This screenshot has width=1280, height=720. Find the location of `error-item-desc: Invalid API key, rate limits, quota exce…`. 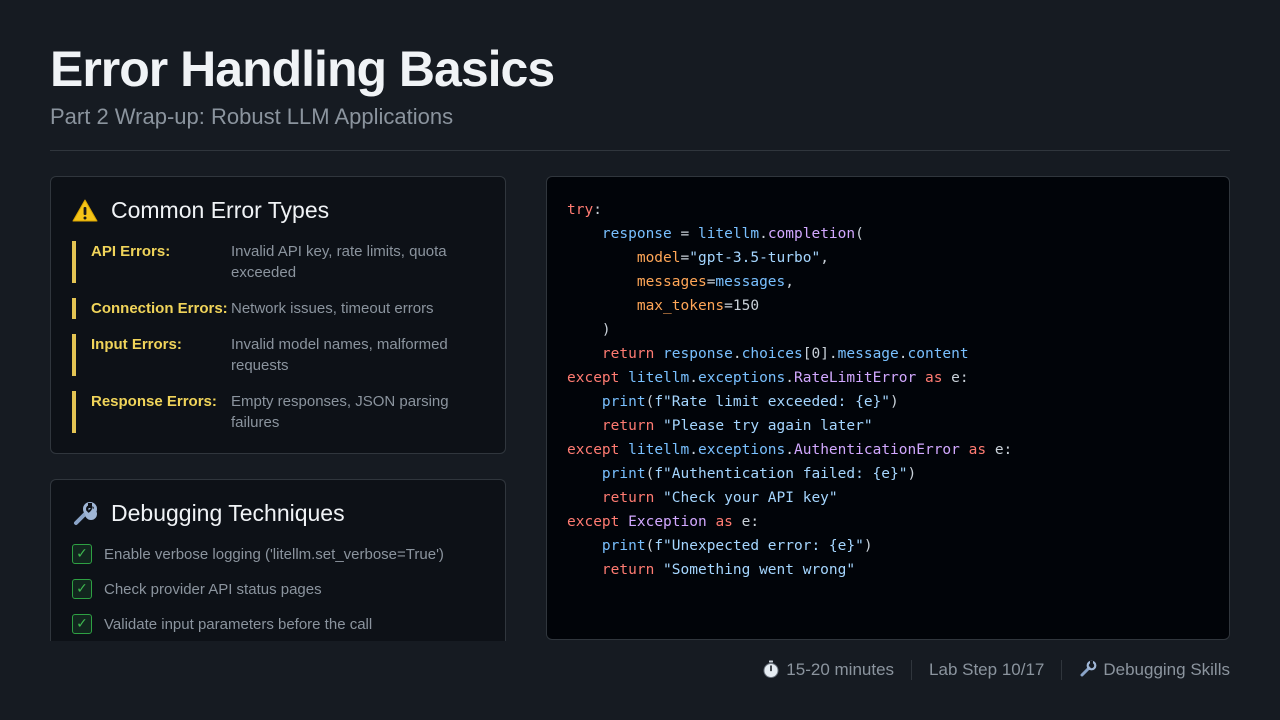

error-item-desc: Invalid API key, rate limits, quota exce… is located at coordinates (339, 262).